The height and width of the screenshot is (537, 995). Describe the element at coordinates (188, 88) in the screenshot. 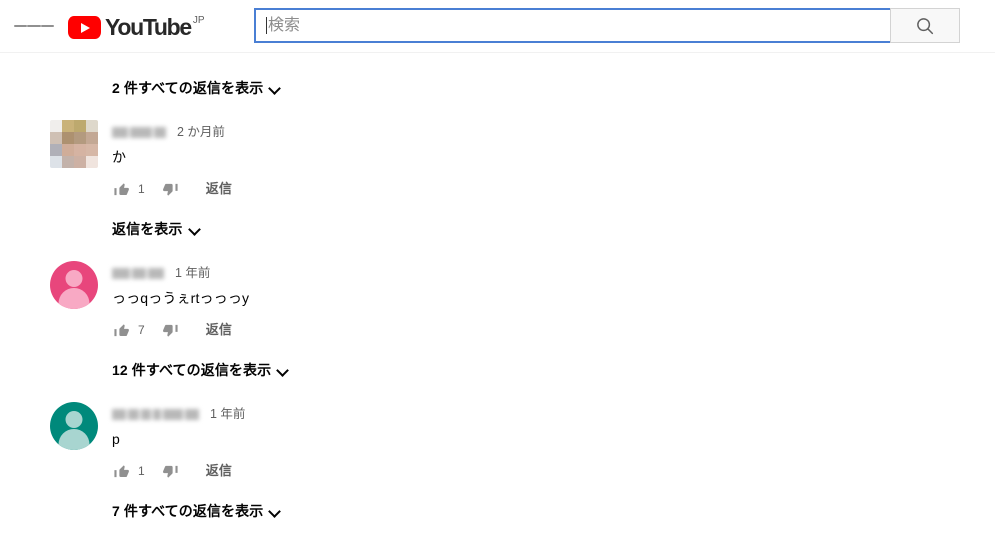

I see `show-replies-label: 2 件すべての返信を表示` at that location.